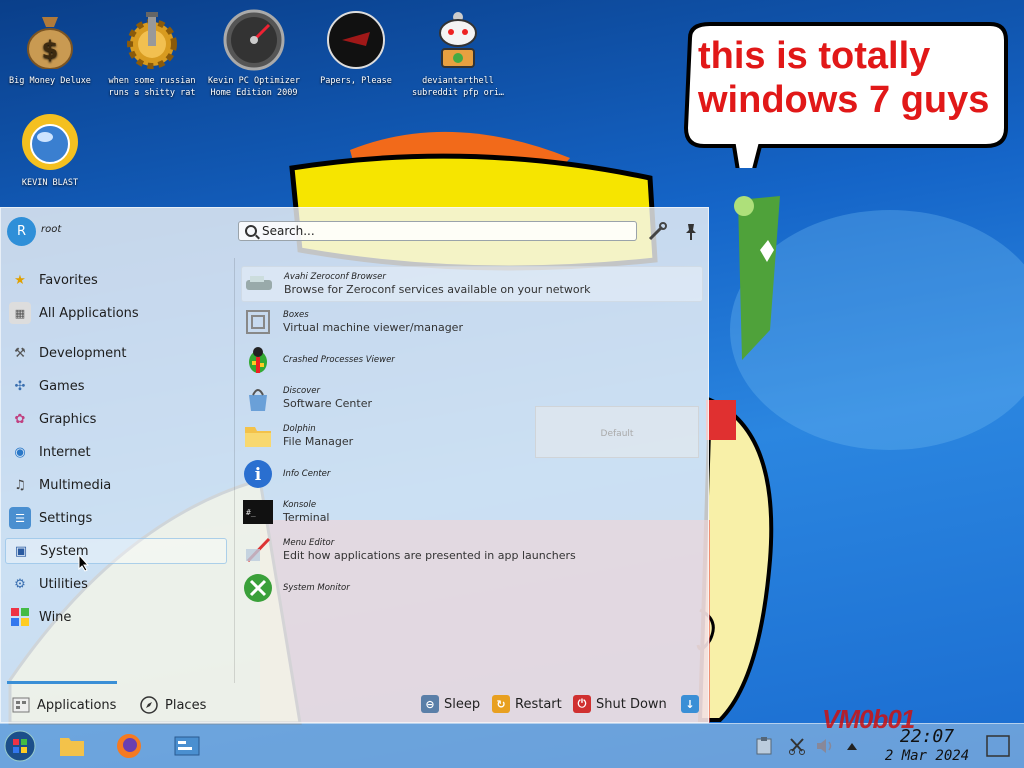 The image size is (1024, 768). Describe the element at coordinates (63, 705) in the screenshot. I see `tab-applications: Applications` at that location.